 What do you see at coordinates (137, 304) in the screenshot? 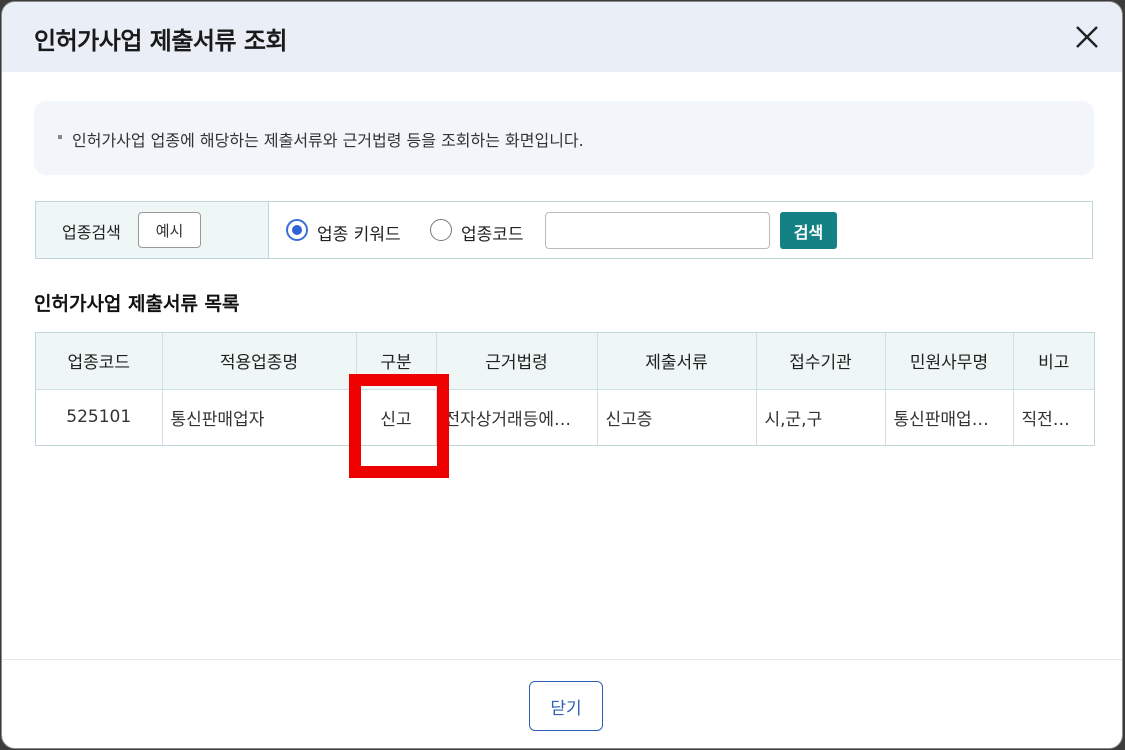
I see `list-title: 인허가사업 제출서류 목록` at bounding box center [137, 304].